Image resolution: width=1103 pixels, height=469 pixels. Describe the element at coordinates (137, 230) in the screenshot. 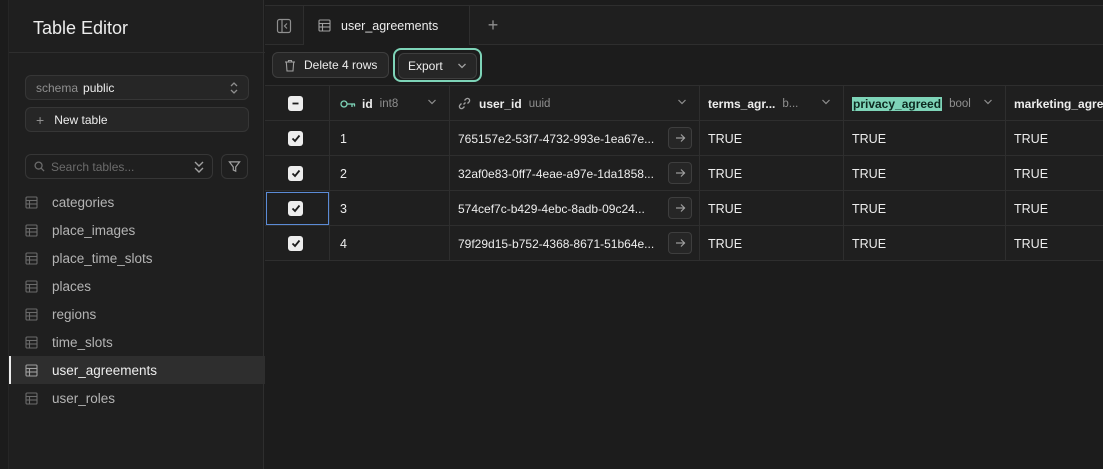

I see `table-item-place-images: place_images` at that location.